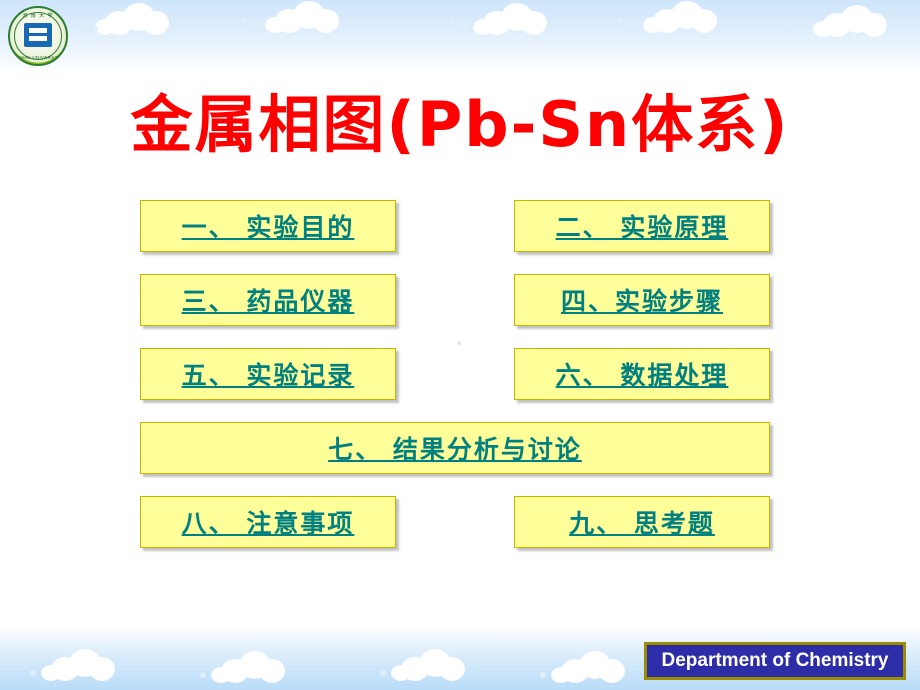 The height and width of the screenshot is (690, 920). Describe the element at coordinates (38, 16) in the screenshot. I see `logo-top-text: 河 南 大 学` at that location.